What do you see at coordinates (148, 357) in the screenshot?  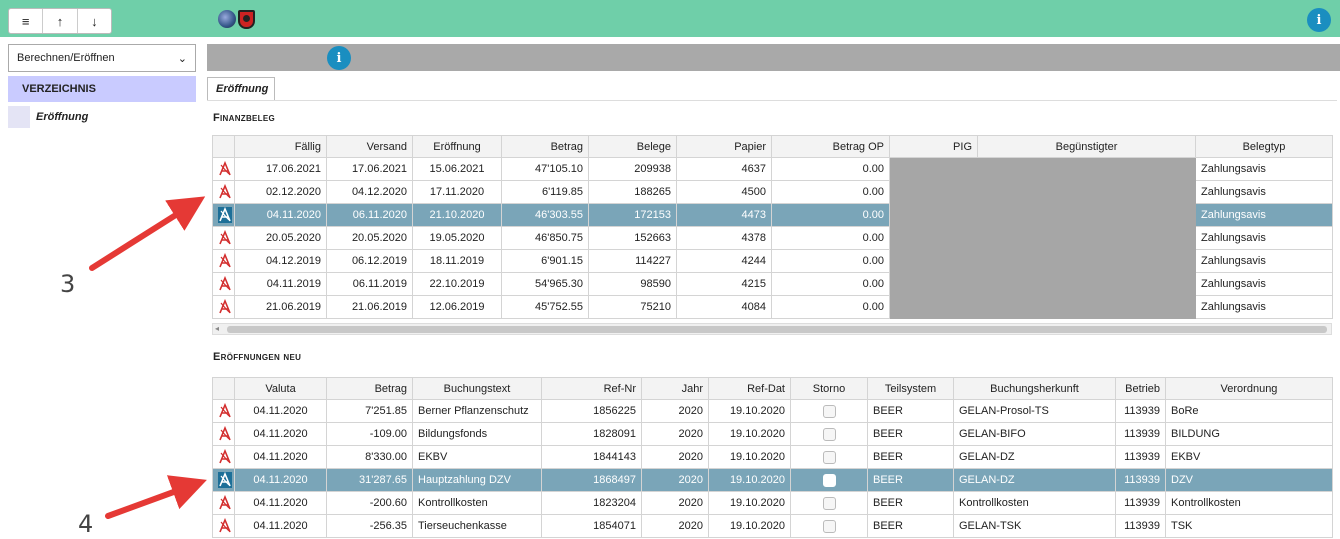 I see `annotation-arrows` at bounding box center [148, 357].